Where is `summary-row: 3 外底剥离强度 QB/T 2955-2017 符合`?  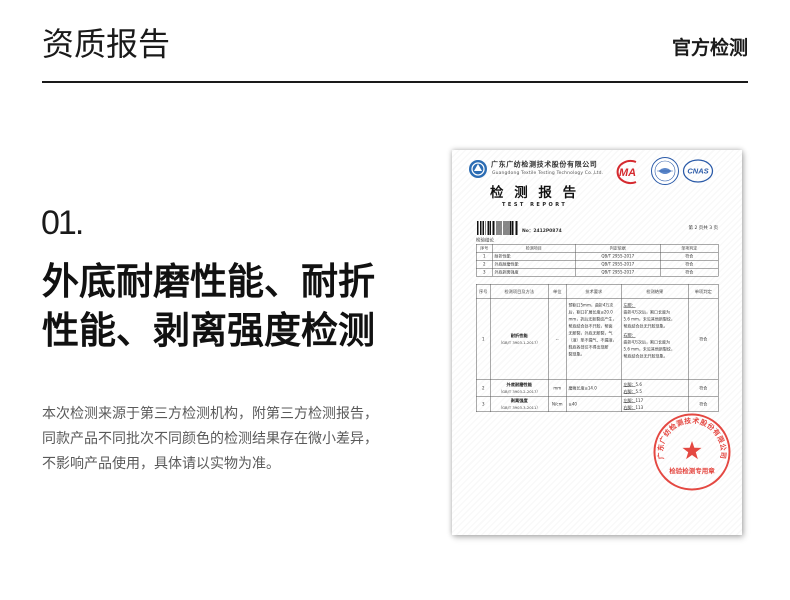
summary-row: 3 外底剥离强度 QB/T 2955-2017 符合 is located at coordinates (597, 272).